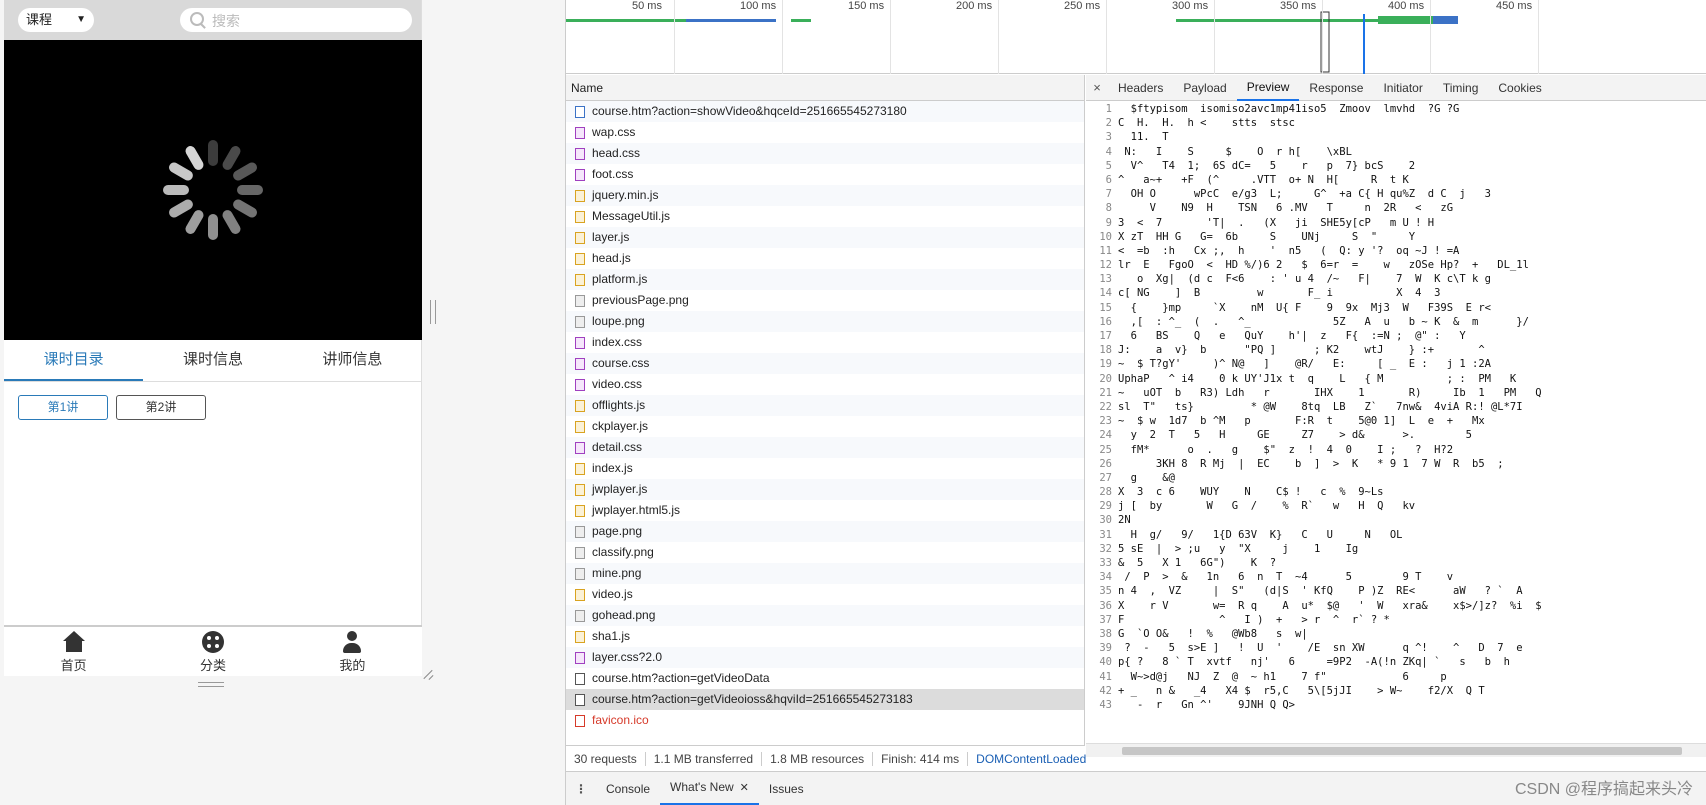 The height and width of the screenshot is (805, 1706). What do you see at coordinates (212, 360) in the screenshot?
I see `tab-lesson-info: 课时信息` at bounding box center [212, 360].